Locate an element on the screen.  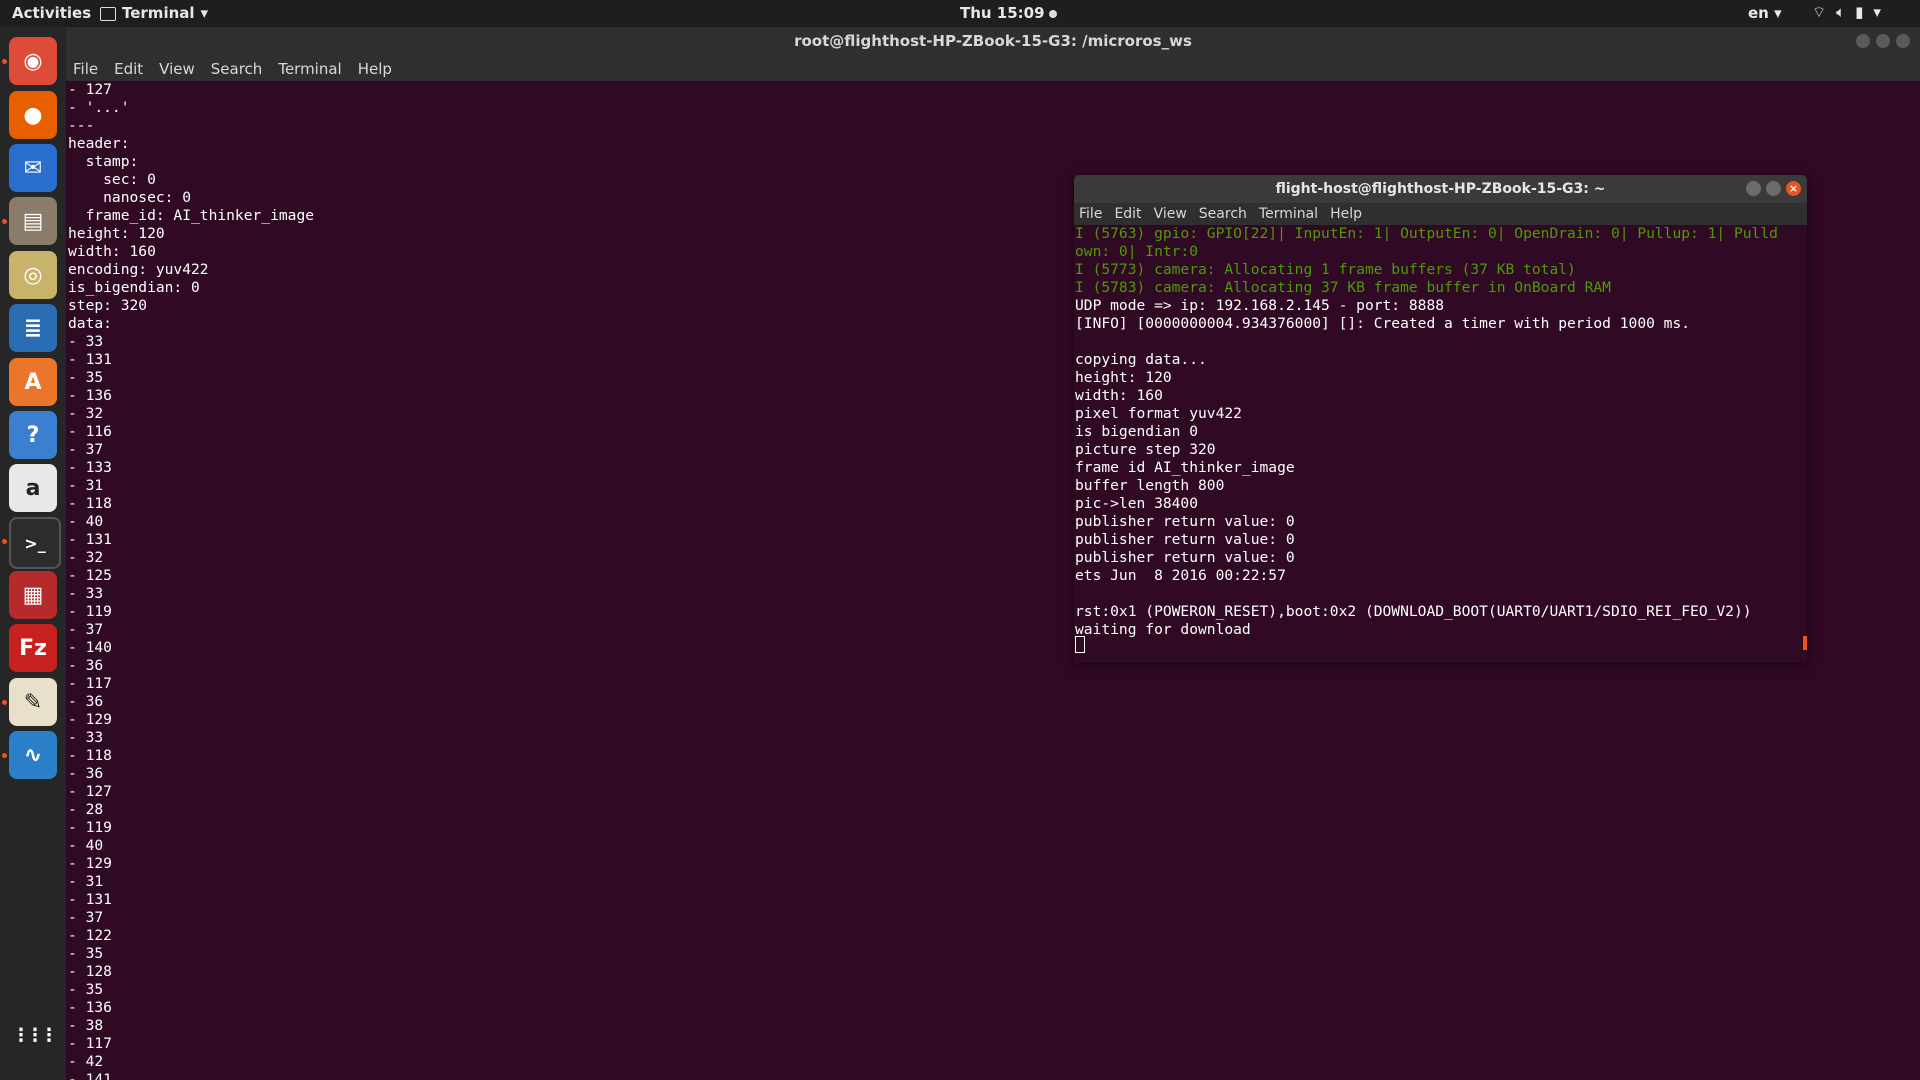
output-line: pic->len 38400 is located at coordinates (1137, 503).